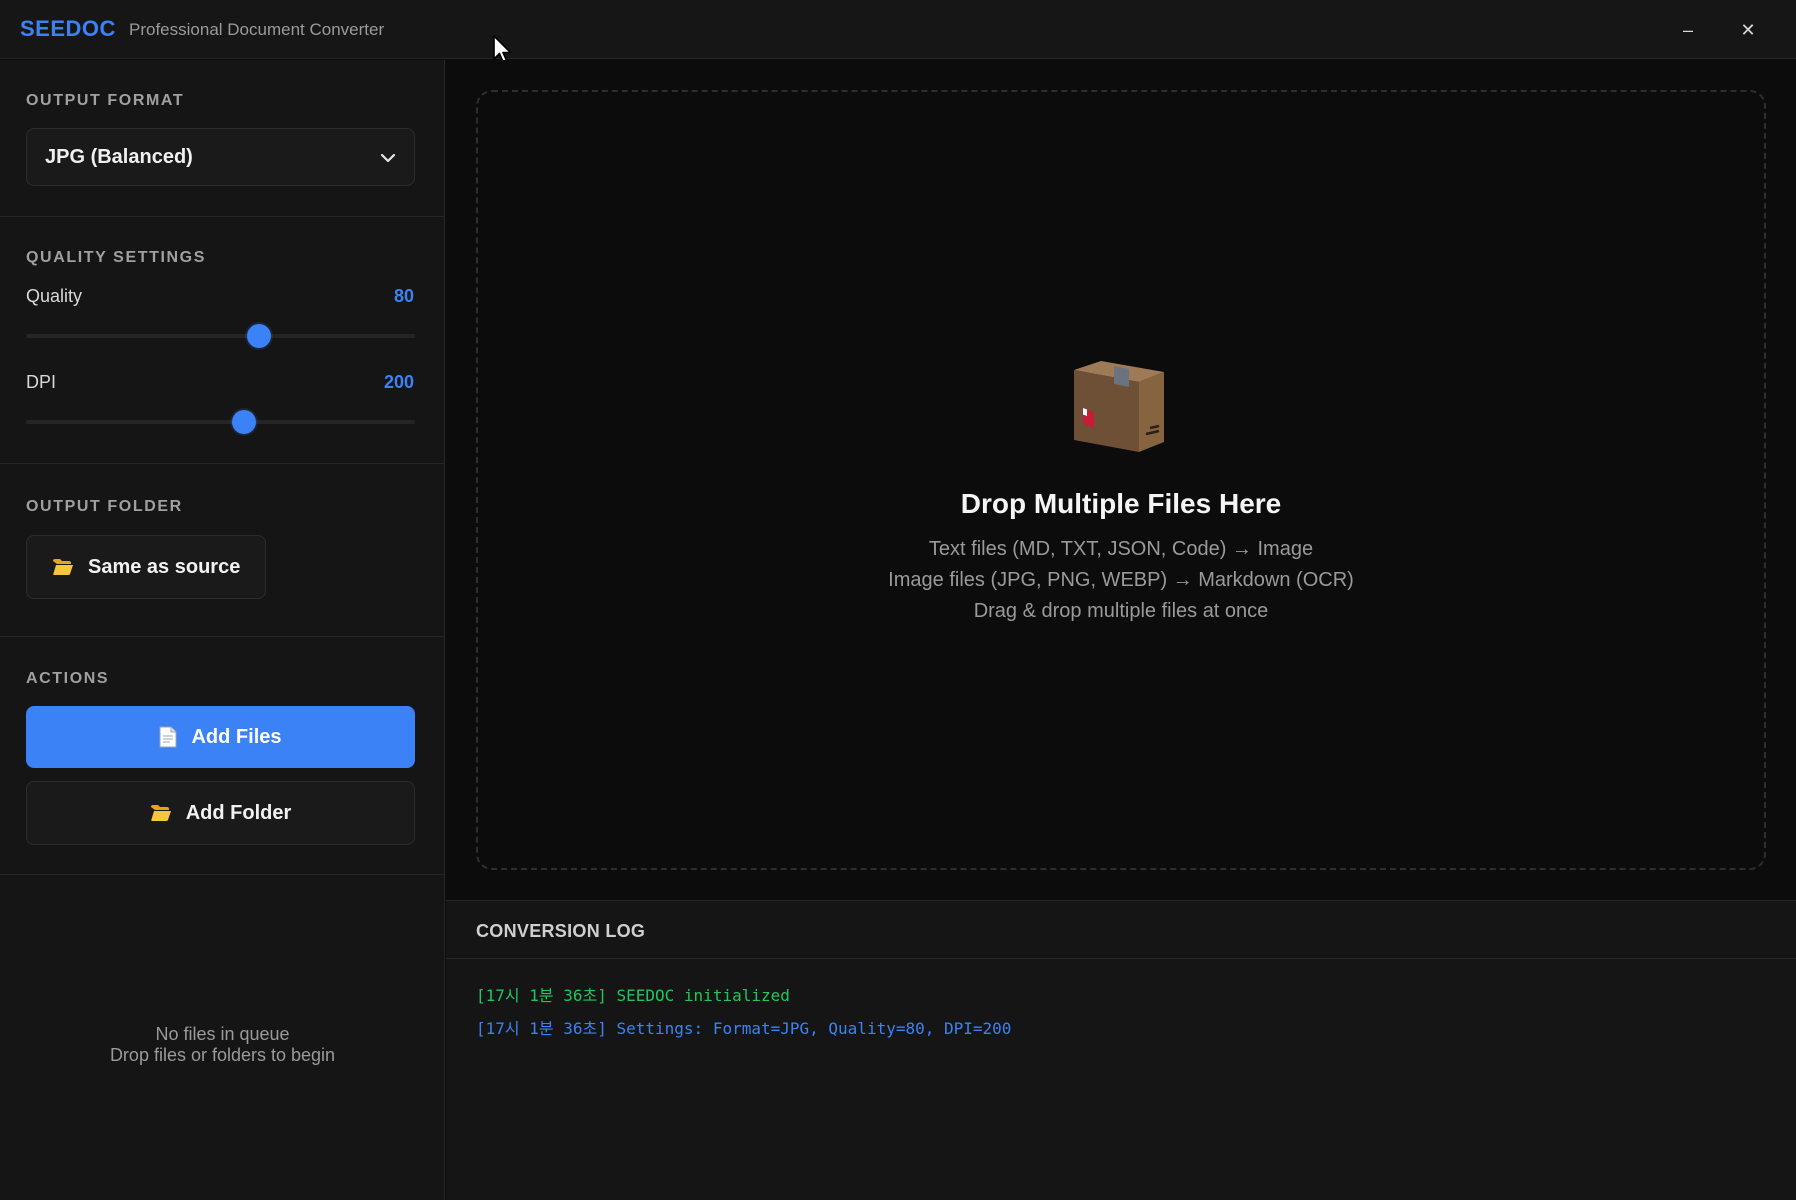 The image size is (1796, 1200). I want to click on log-header: CONVERSION LOG, so click(1121, 930).